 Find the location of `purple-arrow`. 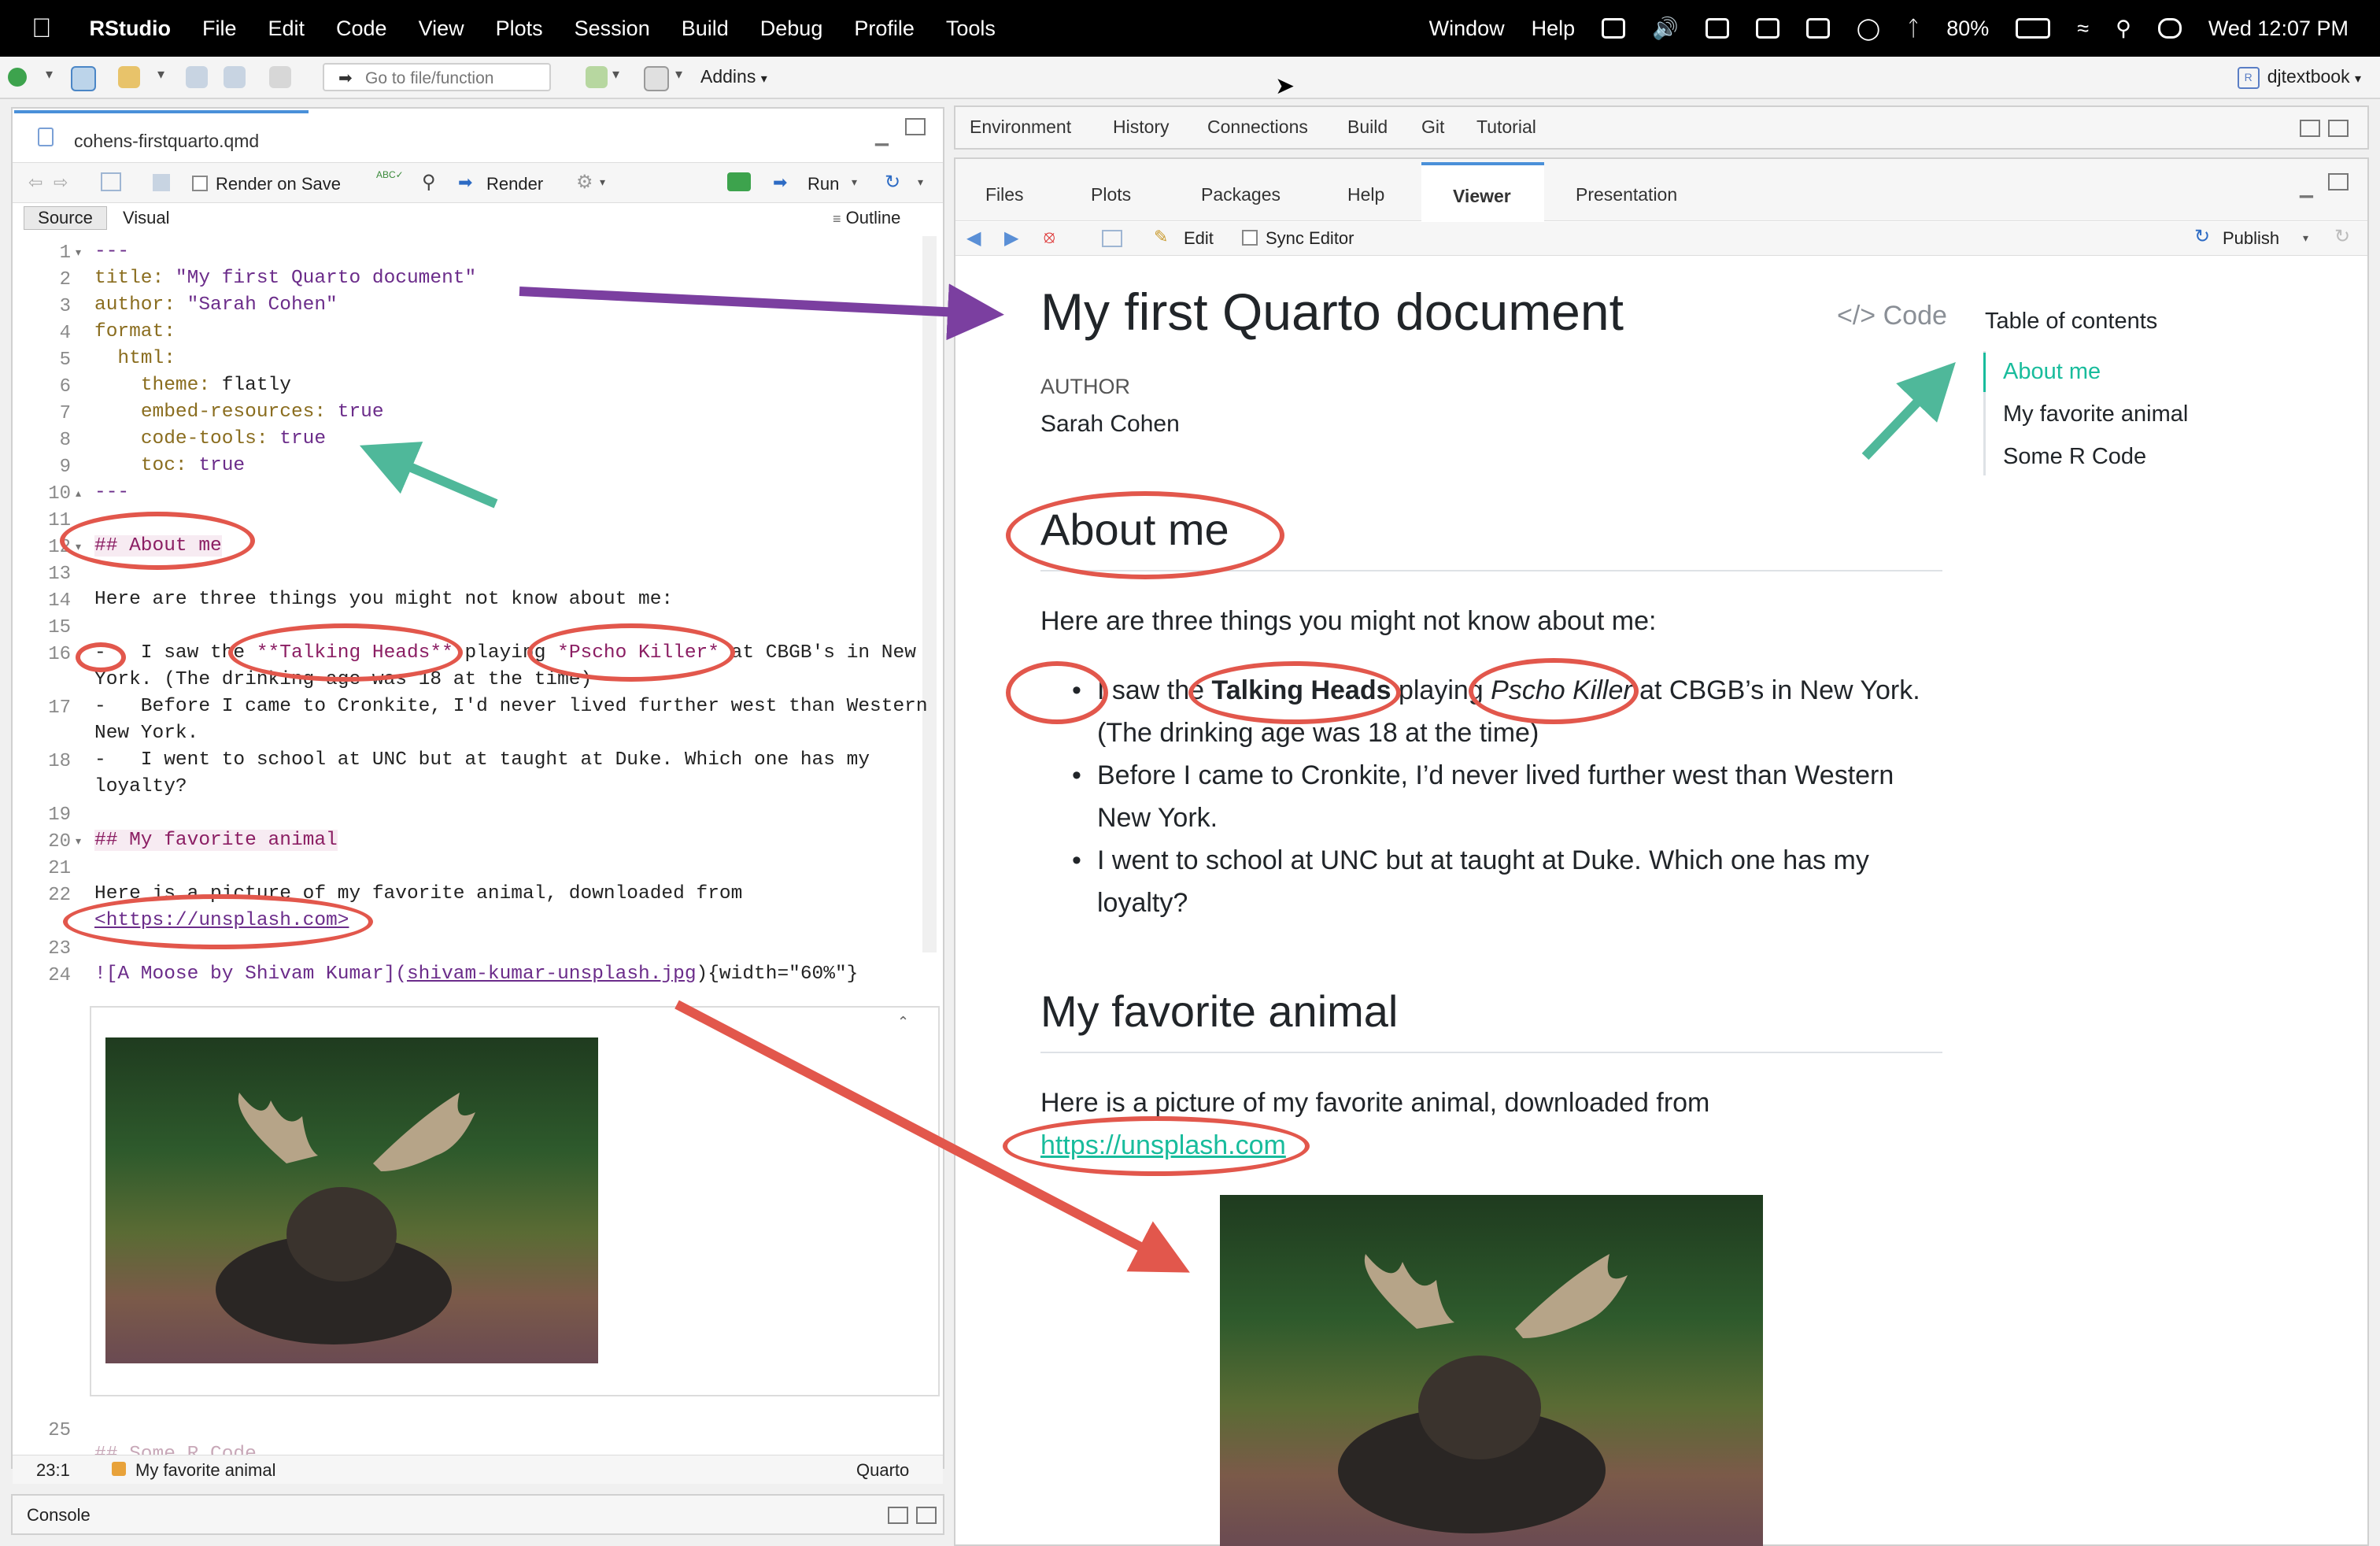

purple-arrow is located at coordinates (761, 312).